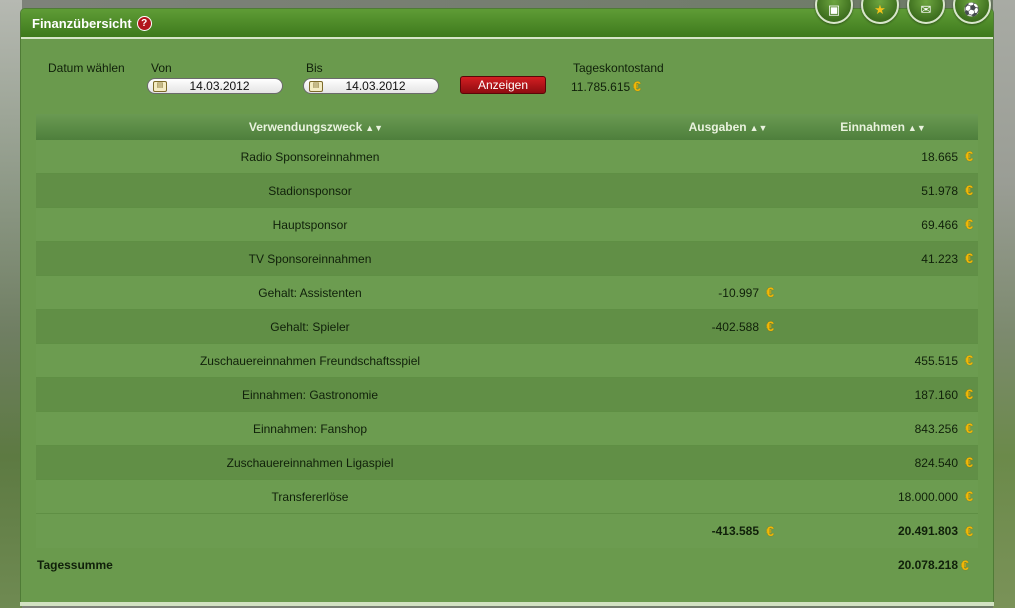  I want to click on table-row: Gehalt: Assistenten -10.997 €, so click(507, 293).